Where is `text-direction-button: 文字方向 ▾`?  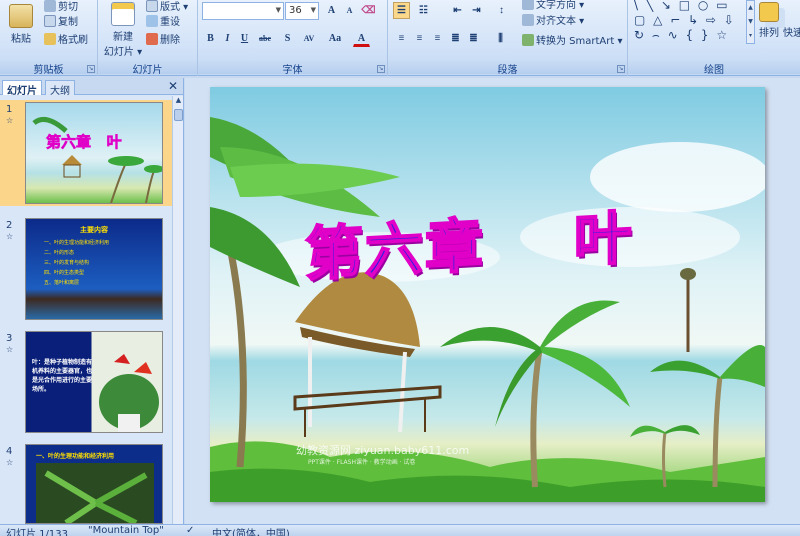
text-direction-button: 文字方向 ▾ is located at coordinates (553, 5).